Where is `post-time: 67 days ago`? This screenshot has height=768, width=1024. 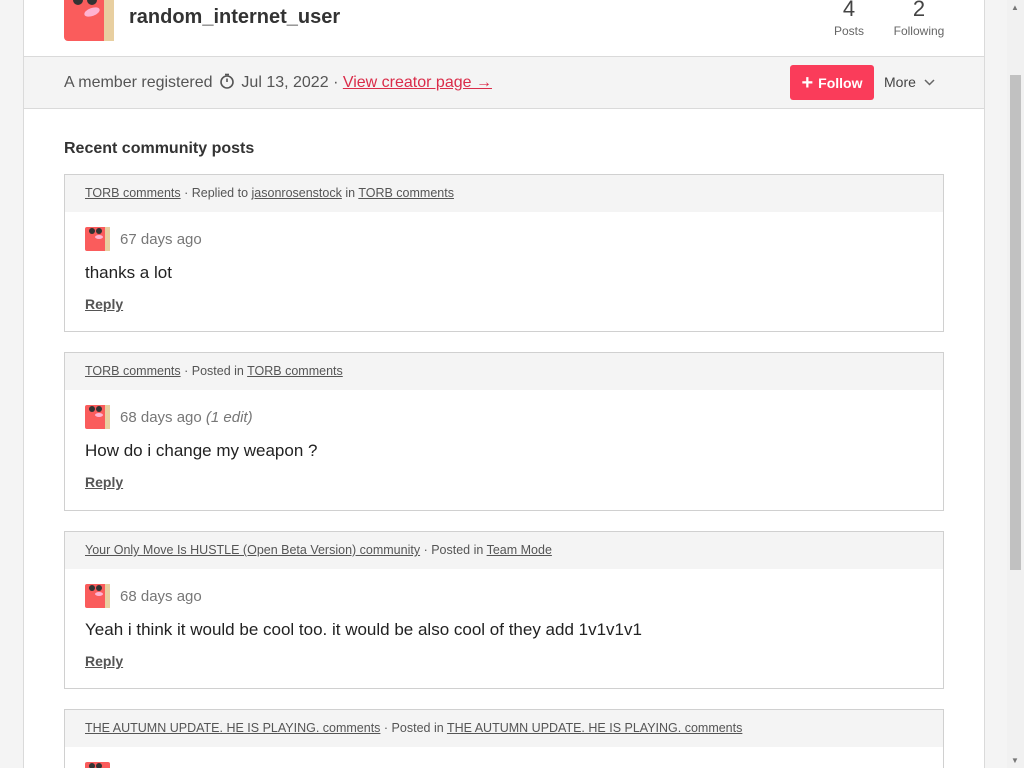 post-time: 67 days ago is located at coordinates (161, 239).